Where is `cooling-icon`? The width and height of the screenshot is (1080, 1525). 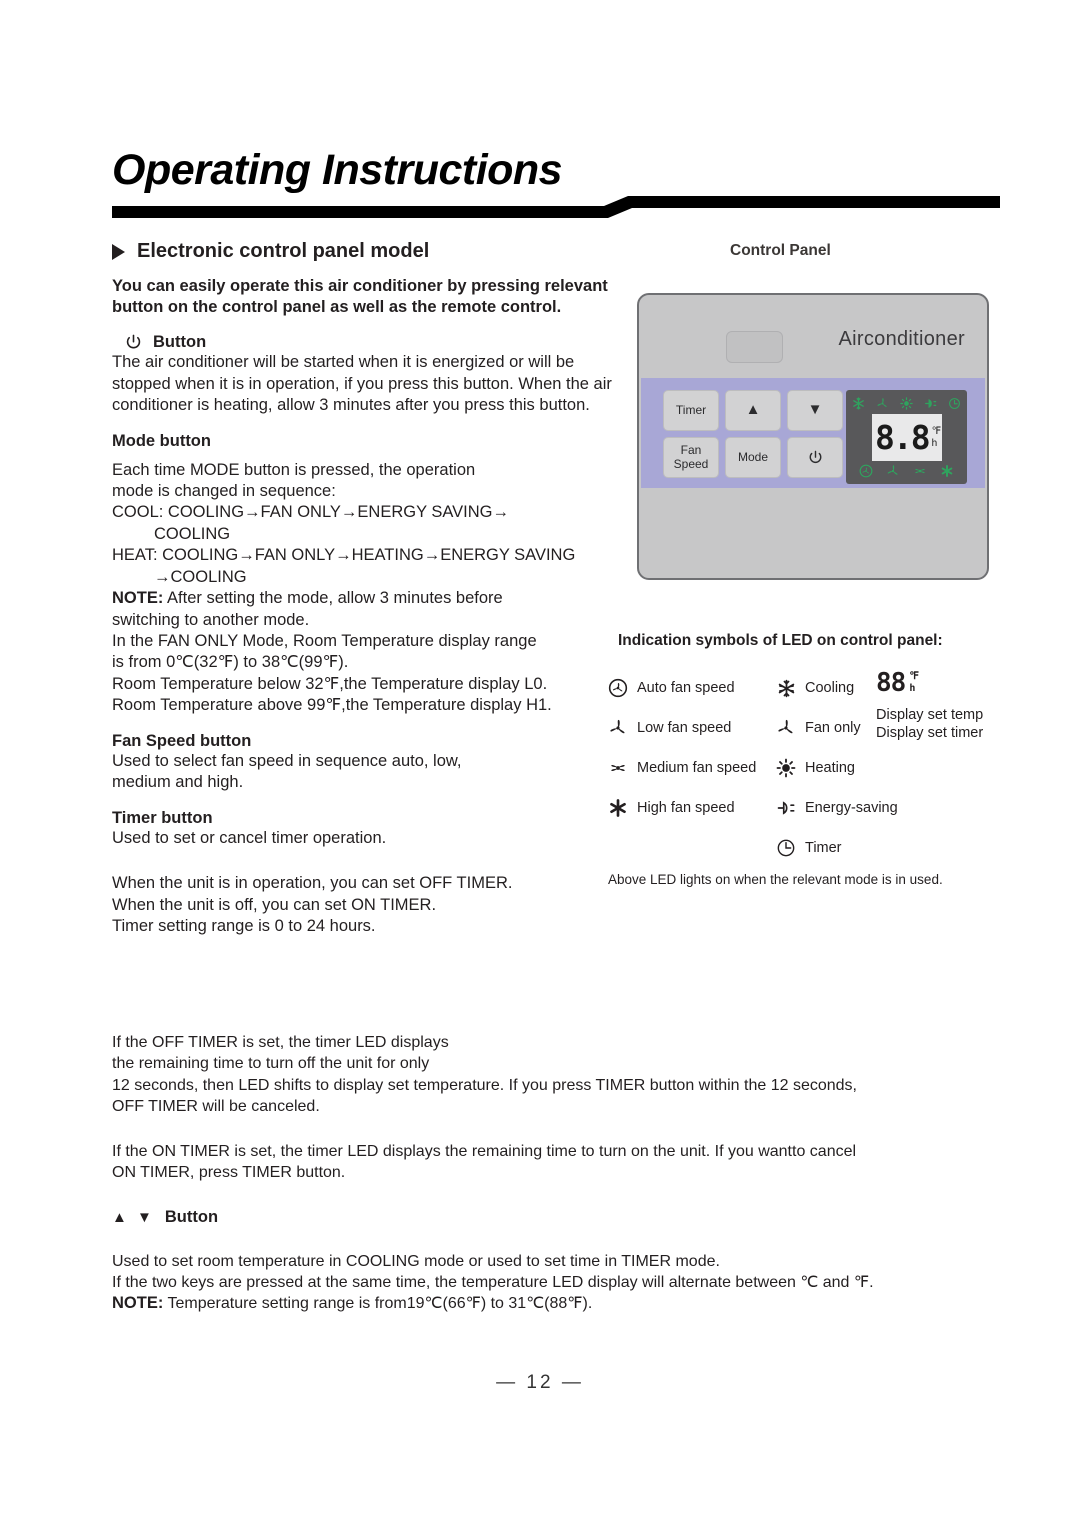
cooling-icon is located at coordinates (858, 403).